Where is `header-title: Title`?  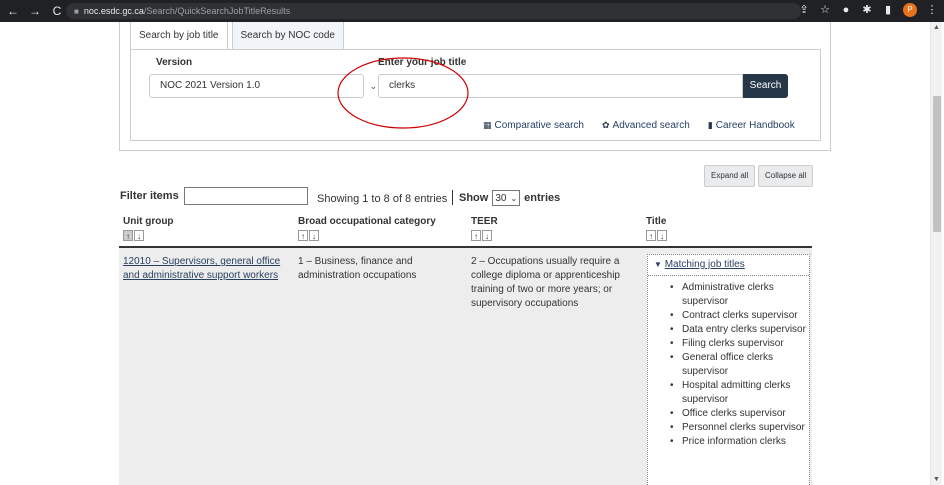
header-title: Title is located at coordinates (656, 221).